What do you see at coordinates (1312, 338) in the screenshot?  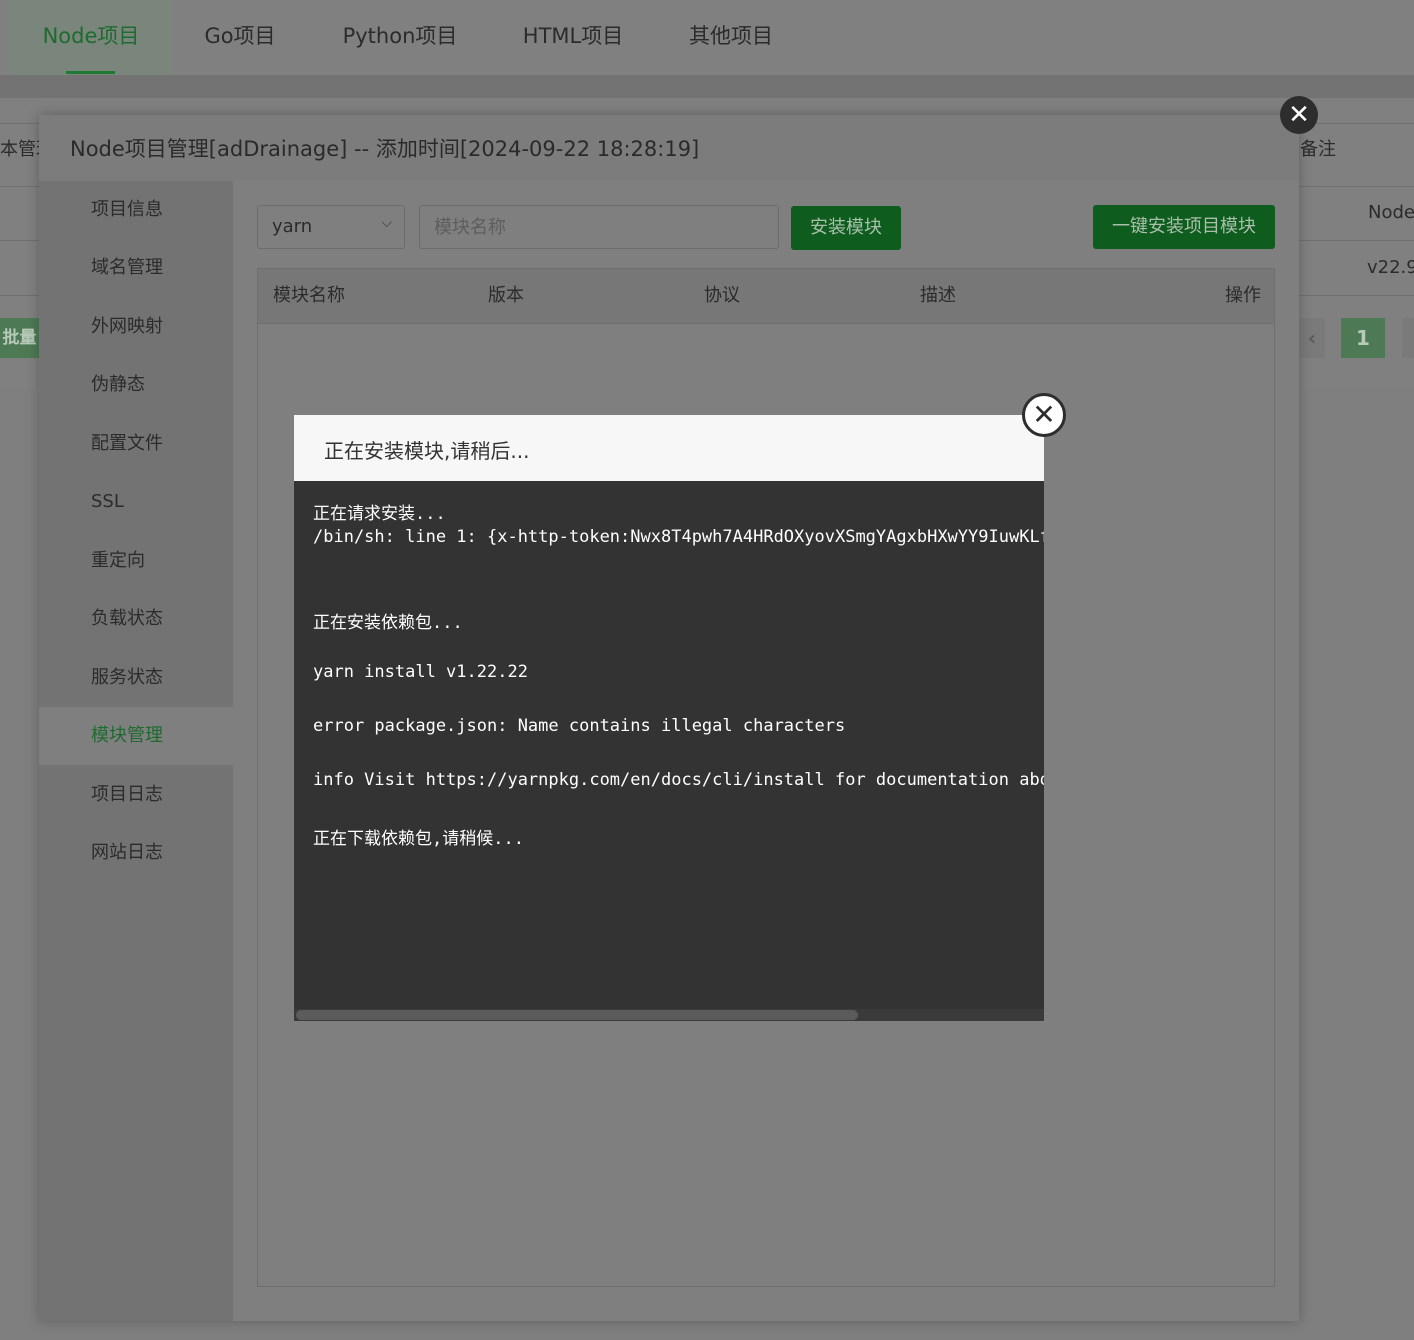 I see `background-page-prev: ‹` at bounding box center [1312, 338].